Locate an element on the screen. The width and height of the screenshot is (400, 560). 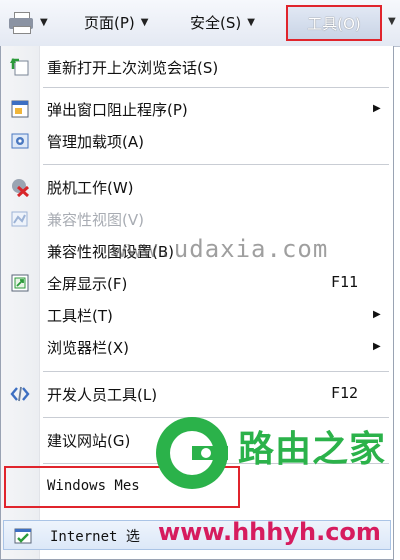
print-button: ▼ is located at coordinates (39, 22).